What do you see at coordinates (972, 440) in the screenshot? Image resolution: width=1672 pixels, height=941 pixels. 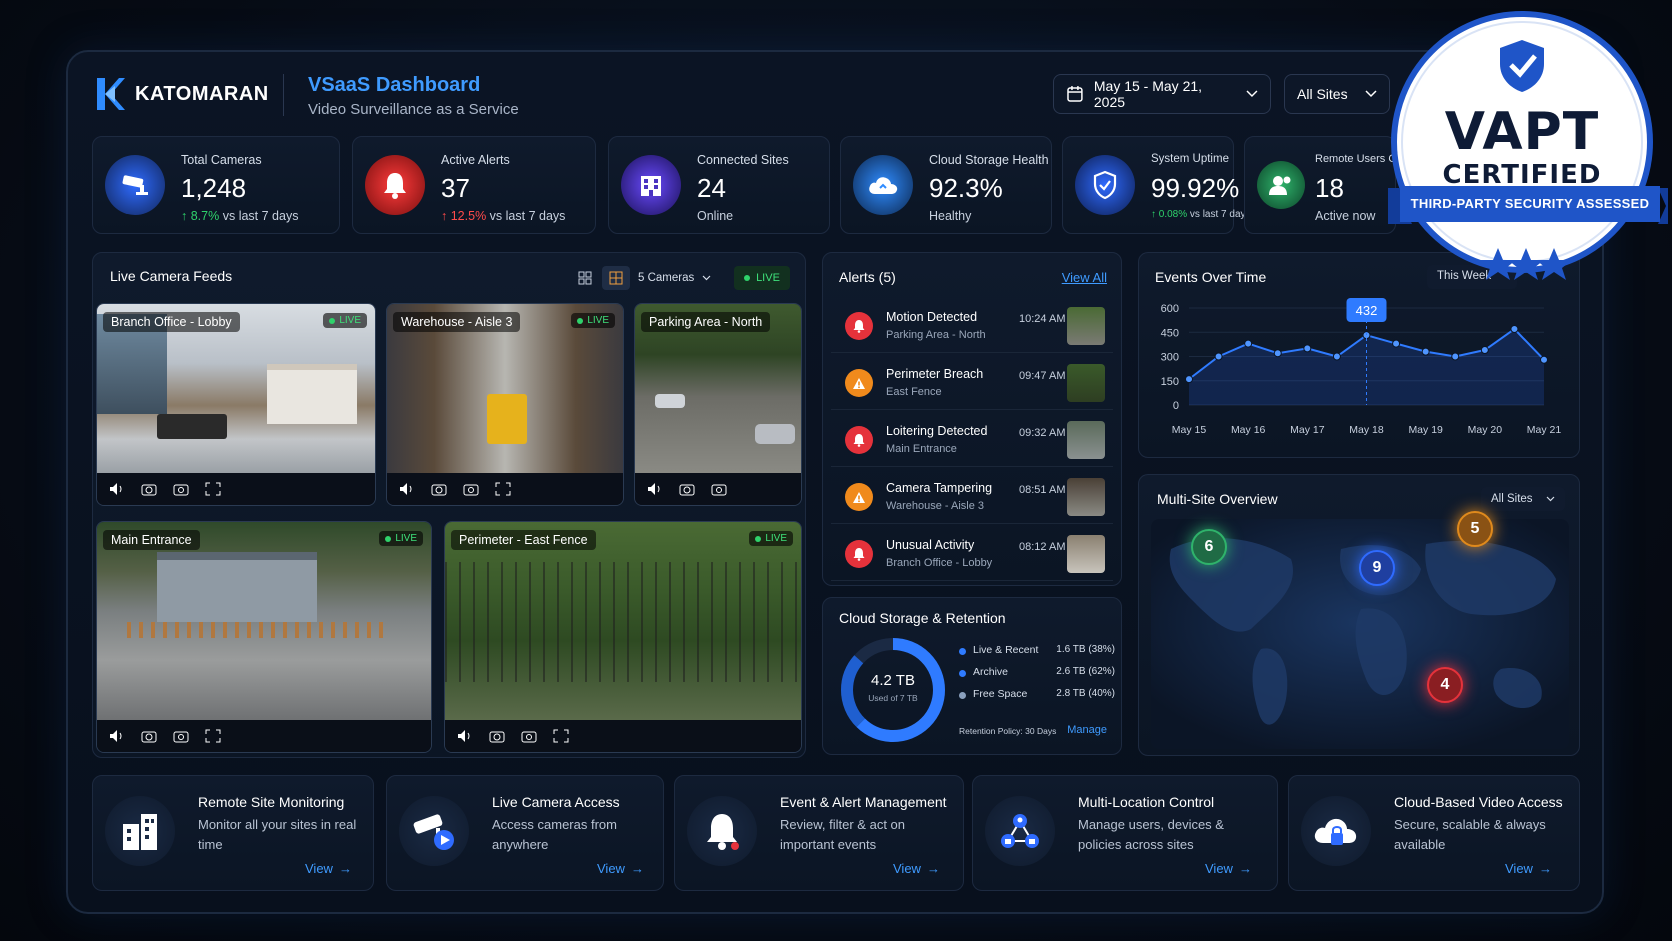 I see `alert-item: Loitering Detected Main Entrance 09:32 AM` at bounding box center [972, 440].